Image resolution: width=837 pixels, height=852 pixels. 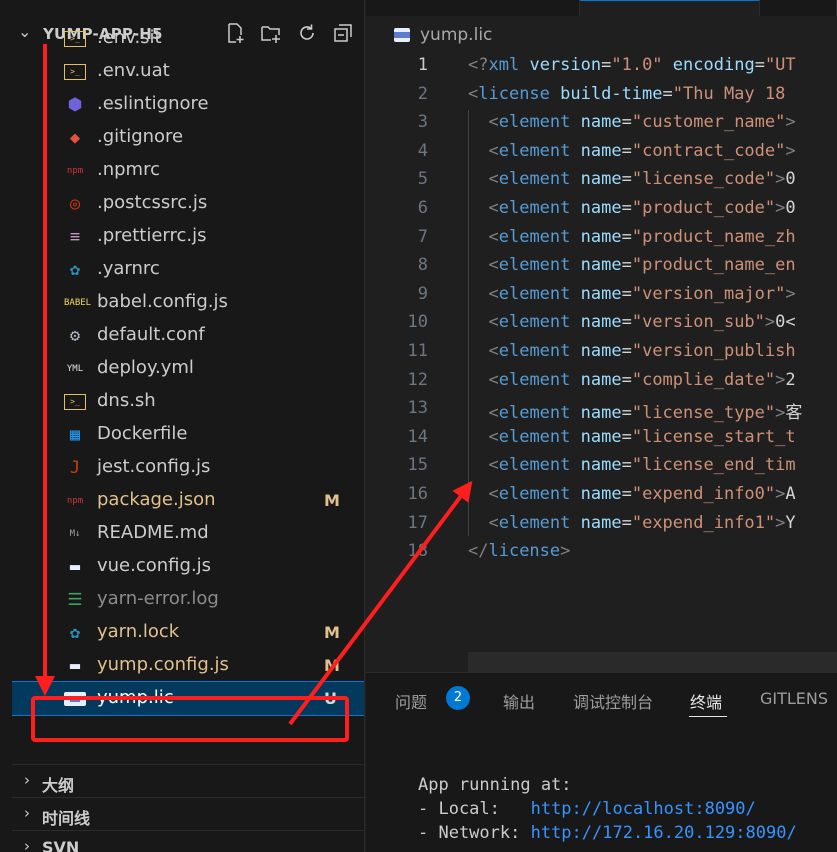 I want to click on npm-icon: npm, so click(x=75, y=171).